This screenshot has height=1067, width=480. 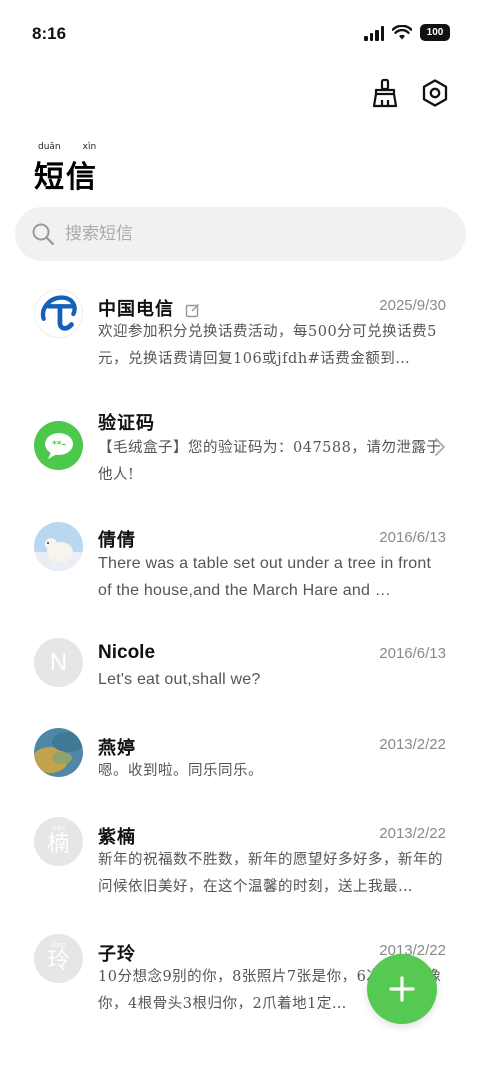 What do you see at coordinates (435, 32) in the screenshot?
I see `battery-indicator: 100` at bounding box center [435, 32].